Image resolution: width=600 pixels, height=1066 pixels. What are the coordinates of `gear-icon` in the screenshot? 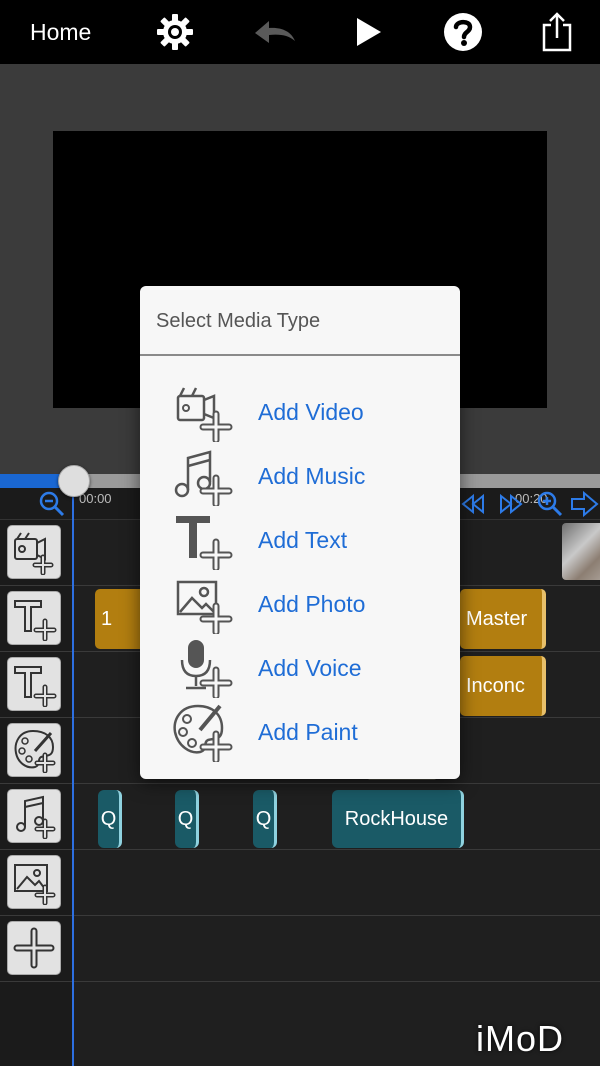 It's located at (175, 32).